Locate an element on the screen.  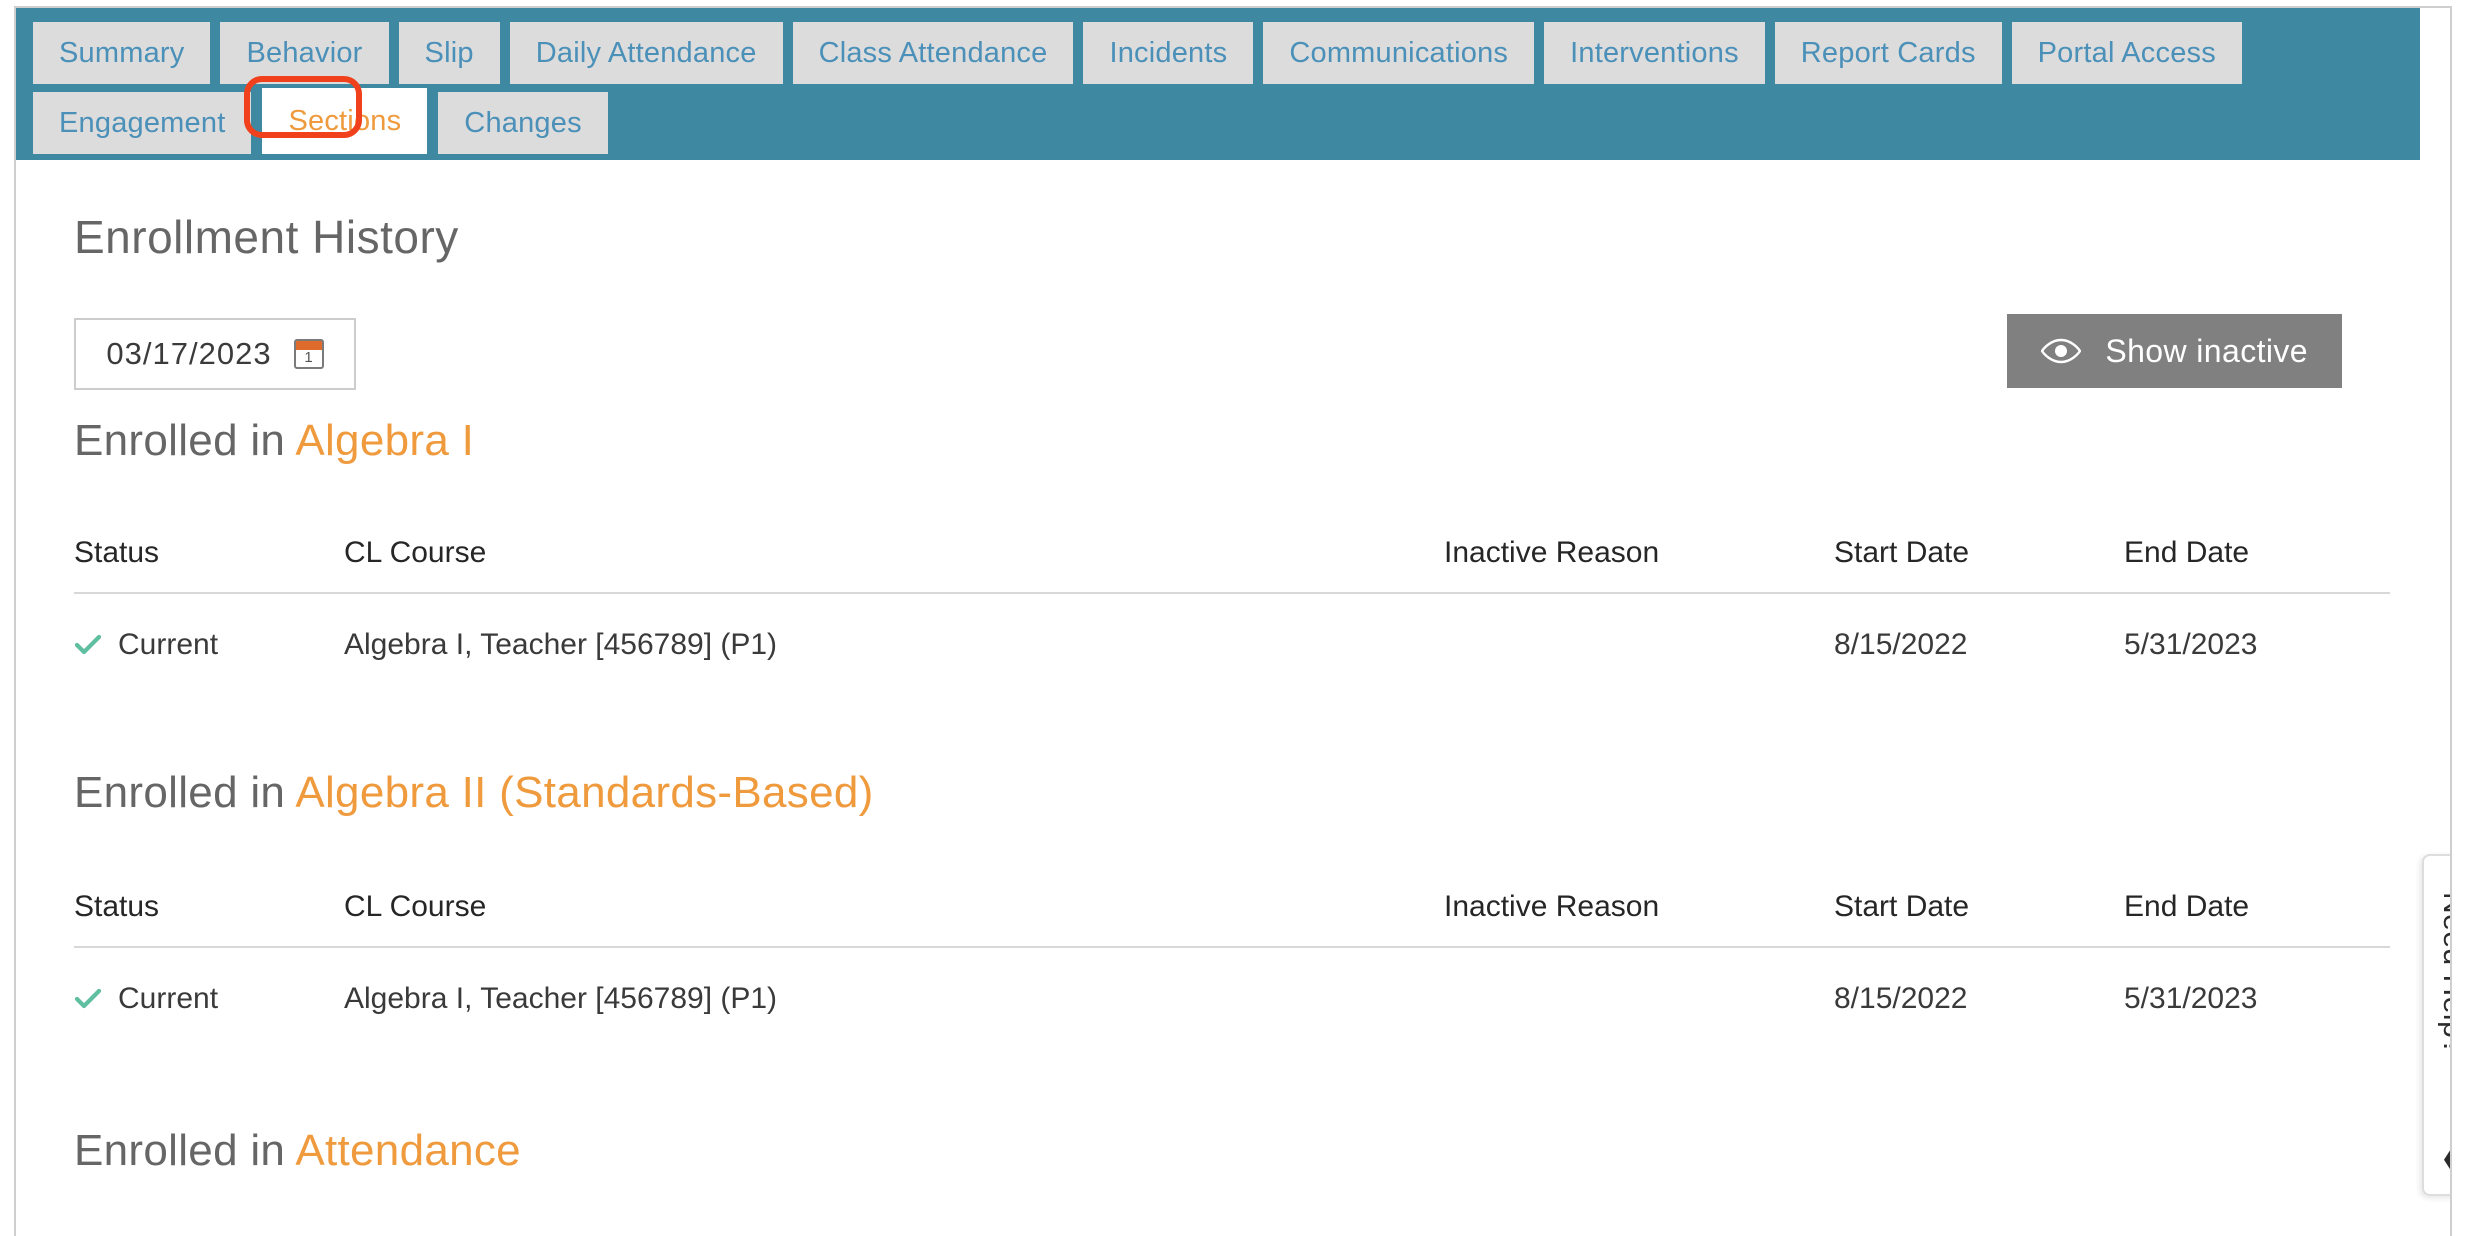
tab-class-attendance: Class Attendance is located at coordinates (933, 53).